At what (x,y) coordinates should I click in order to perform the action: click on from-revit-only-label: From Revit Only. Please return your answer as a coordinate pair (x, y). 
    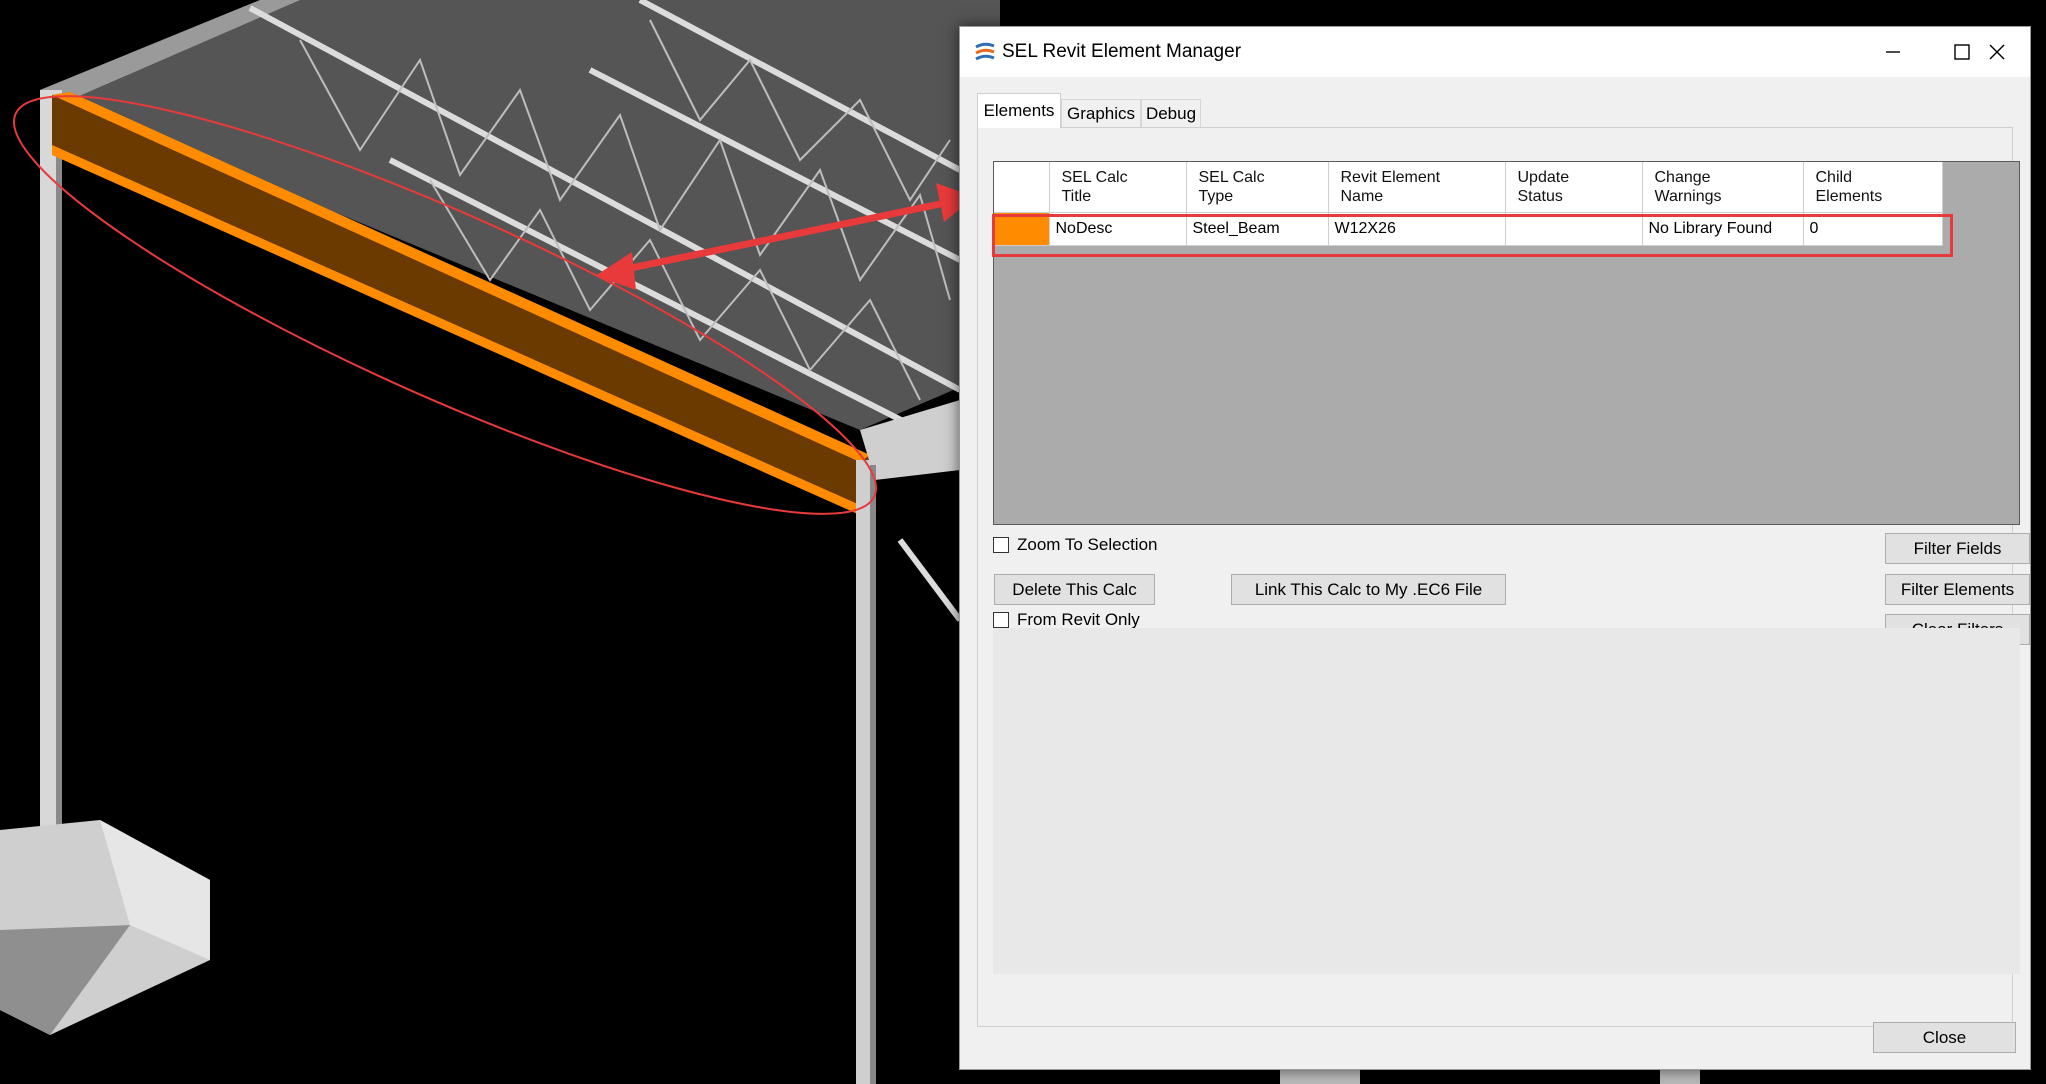
    Looking at the image, I should click on (1078, 619).